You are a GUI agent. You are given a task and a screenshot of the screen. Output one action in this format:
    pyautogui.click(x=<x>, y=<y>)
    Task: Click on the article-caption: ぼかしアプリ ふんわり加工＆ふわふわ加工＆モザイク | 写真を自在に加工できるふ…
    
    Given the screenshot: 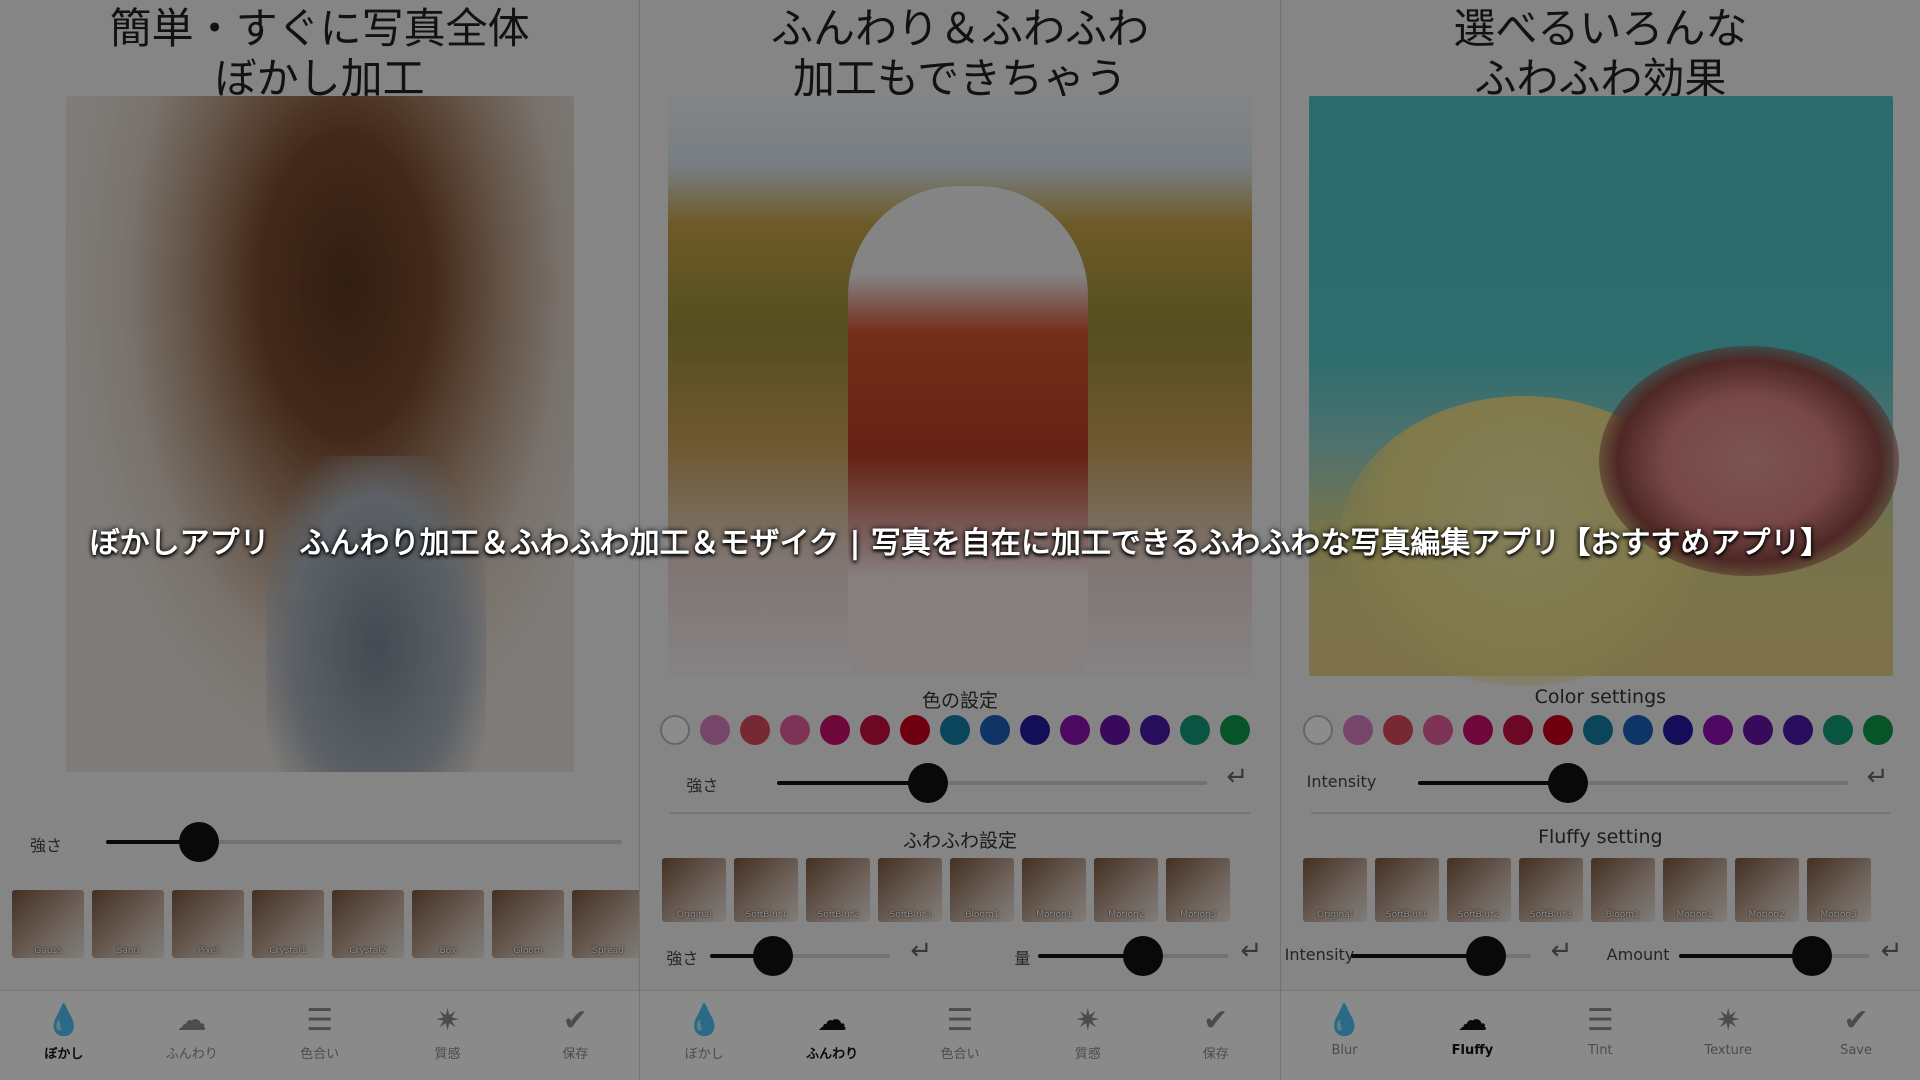 What is the action you would take?
    pyautogui.click(x=960, y=543)
    